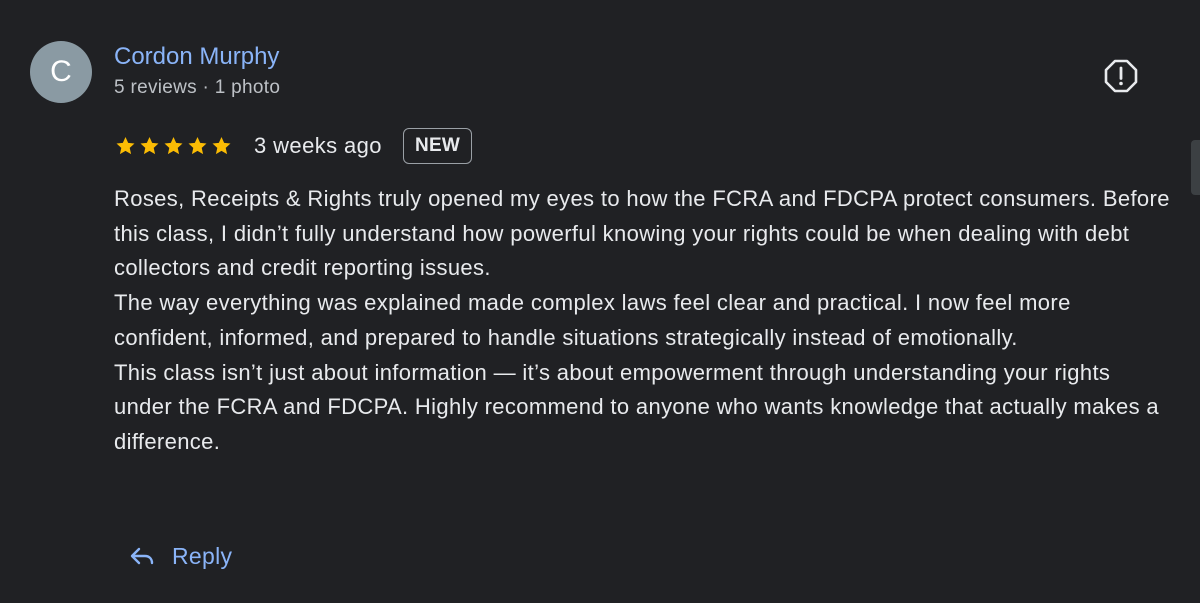 The height and width of the screenshot is (603, 1200). Describe the element at coordinates (318, 145) in the screenshot. I see `review-date: 3 weeks ago` at that location.